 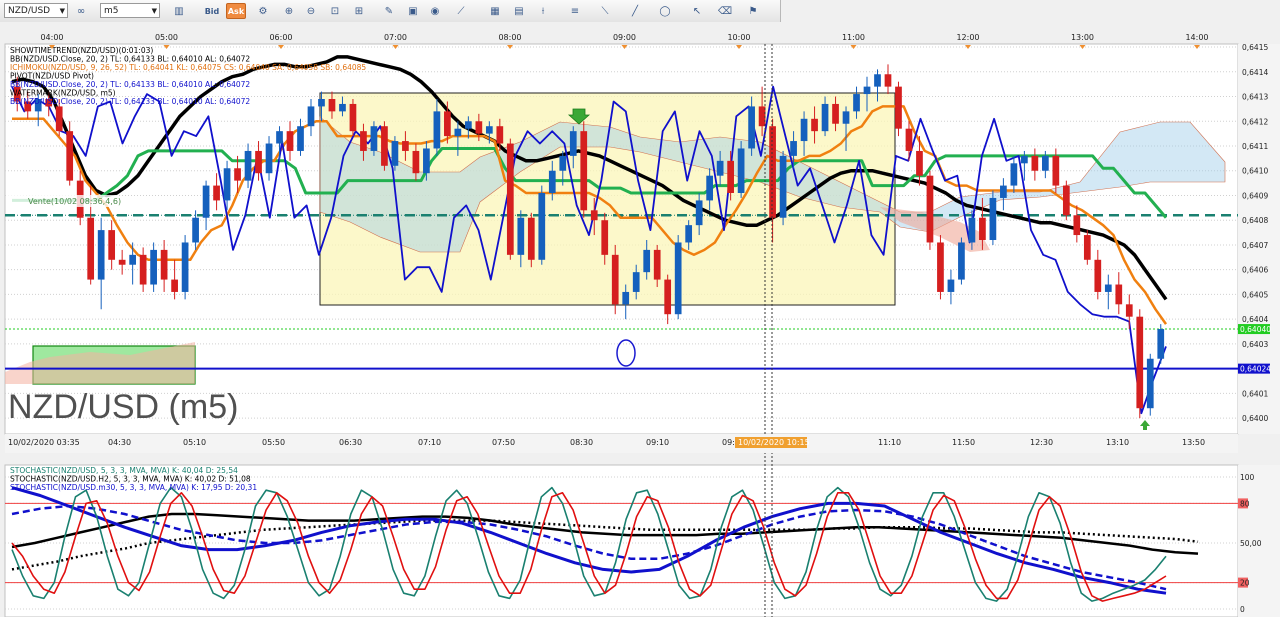 What do you see at coordinates (495, 11) in the screenshot?
I see `crosshair-icon: ▦` at bounding box center [495, 11].